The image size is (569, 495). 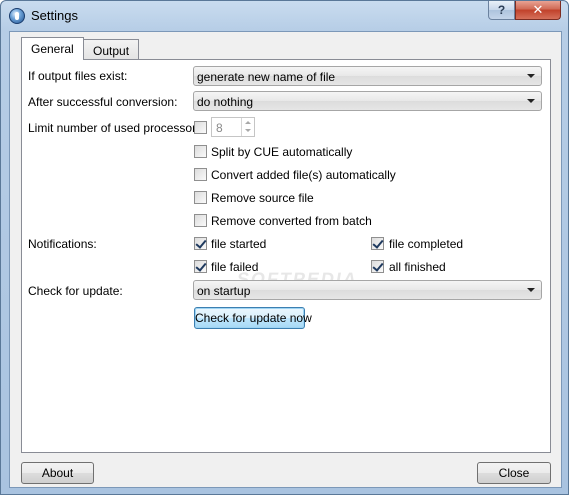 I want to click on processors-spinbox: 8, so click(x=233, y=127).